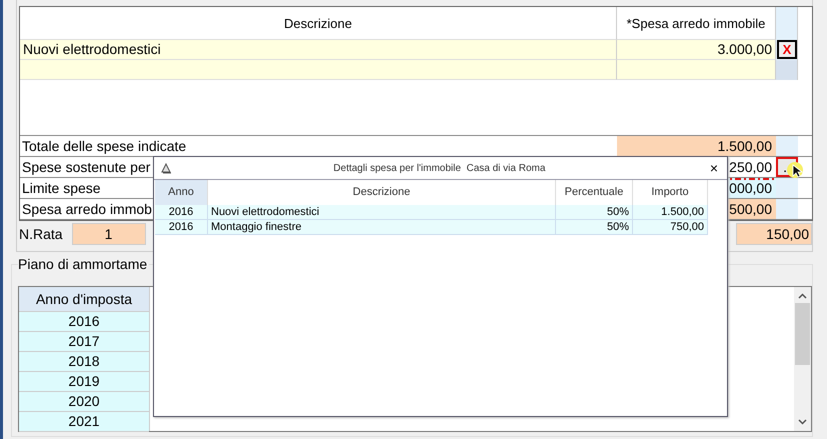 The height and width of the screenshot is (439, 827). What do you see at coordinates (181, 192) in the screenshot?
I see `column-header: Anno` at bounding box center [181, 192].